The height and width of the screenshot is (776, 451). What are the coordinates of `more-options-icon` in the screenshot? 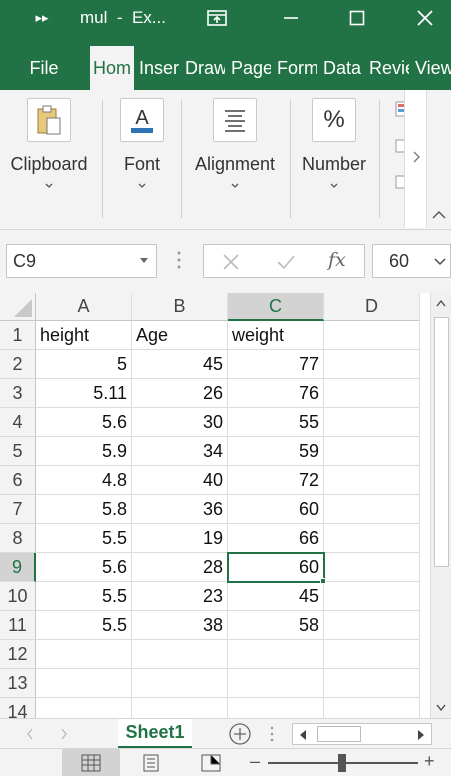 It's located at (179, 260).